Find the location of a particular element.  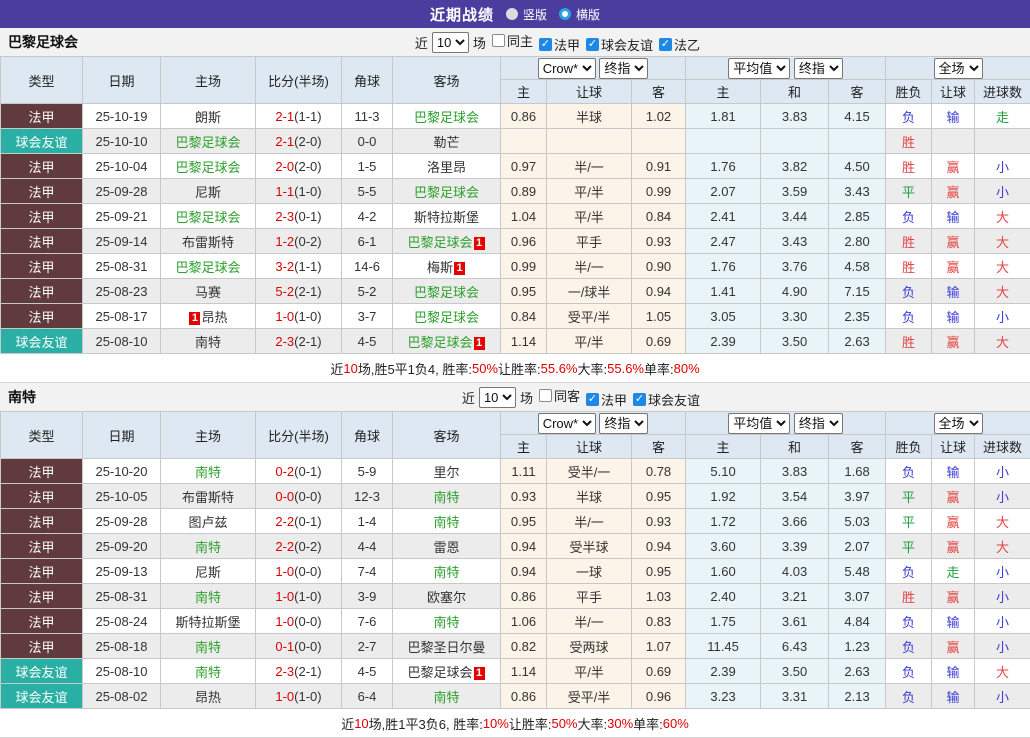

avg-draw-cell: 3.66 is located at coordinates (795, 521).